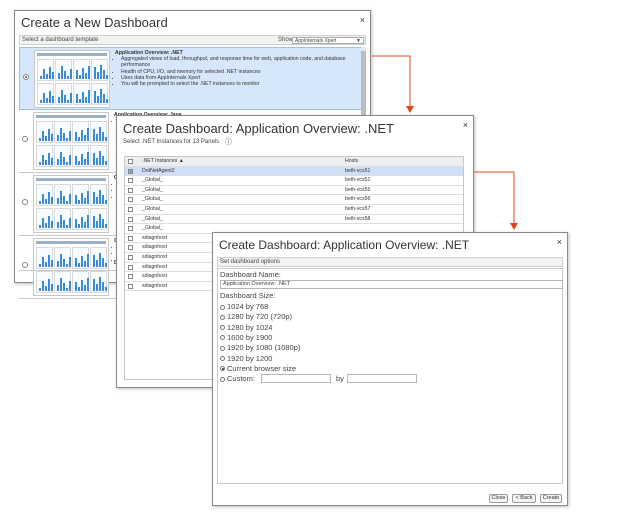 The height and width of the screenshot is (528, 624). Describe the element at coordinates (391, 81) in the screenshot. I see `arrow-step1-to-step2` at that location.